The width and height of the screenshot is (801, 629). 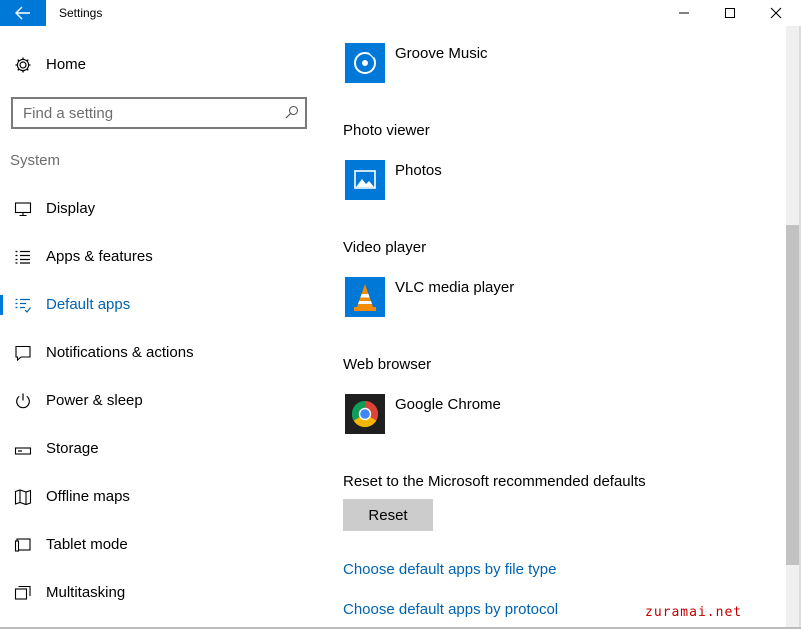 I want to click on groove-music-tile, so click(x=365, y=63).